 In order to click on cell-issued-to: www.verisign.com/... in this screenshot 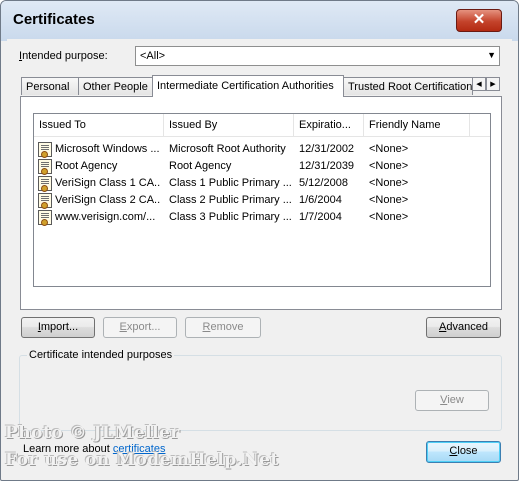, I will do `click(105, 217)`.